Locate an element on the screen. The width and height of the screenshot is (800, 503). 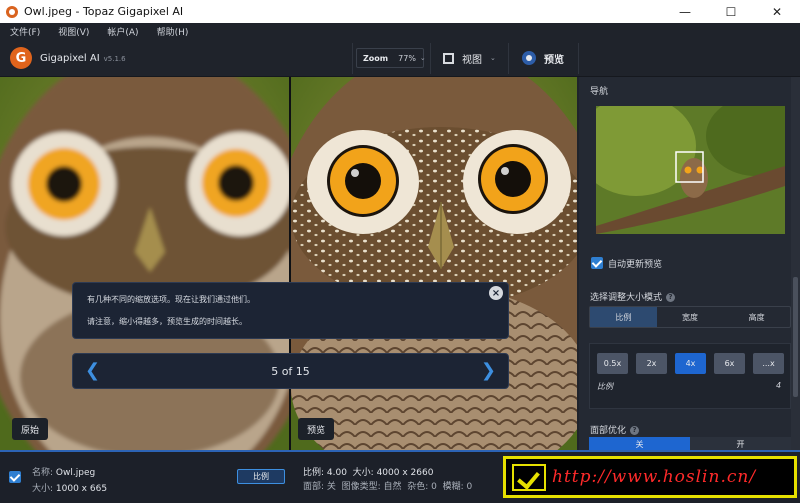
zoom-label: Zoom is located at coordinates (376, 58).